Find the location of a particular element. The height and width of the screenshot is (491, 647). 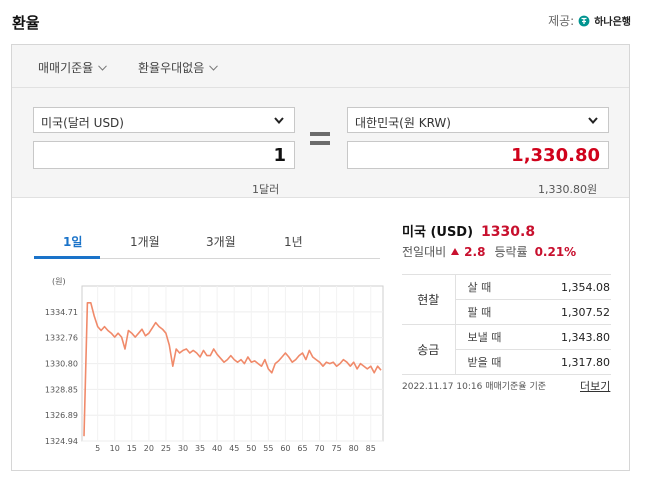

equals-icon is located at coordinates (320, 139).